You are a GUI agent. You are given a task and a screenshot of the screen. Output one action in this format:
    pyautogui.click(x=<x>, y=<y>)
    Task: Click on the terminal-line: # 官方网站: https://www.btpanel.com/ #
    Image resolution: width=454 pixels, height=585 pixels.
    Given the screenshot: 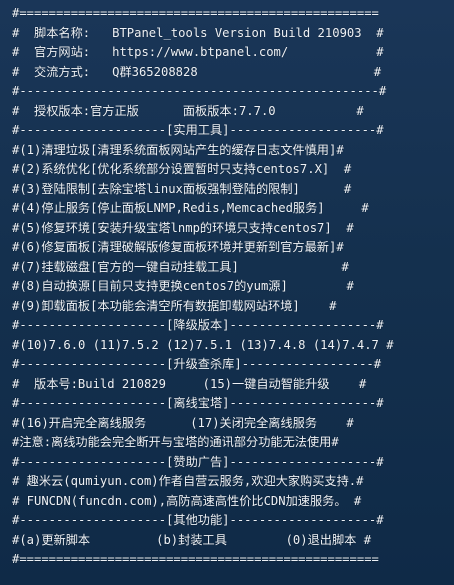 What is the action you would take?
    pyautogui.click(x=198, y=52)
    